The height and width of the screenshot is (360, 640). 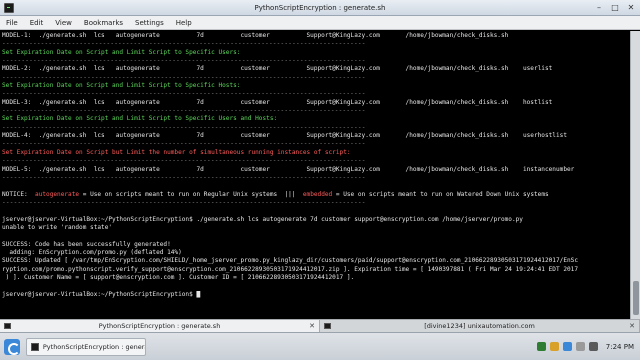 What do you see at coordinates (12, 23) in the screenshot?
I see `menu-file: File` at bounding box center [12, 23].